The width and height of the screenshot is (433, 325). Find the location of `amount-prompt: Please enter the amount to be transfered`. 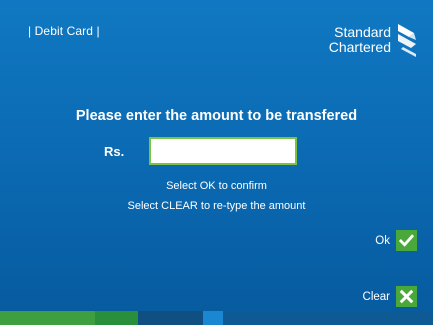

amount-prompt: Please enter the amount to be transfered is located at coordinates (216, 116).